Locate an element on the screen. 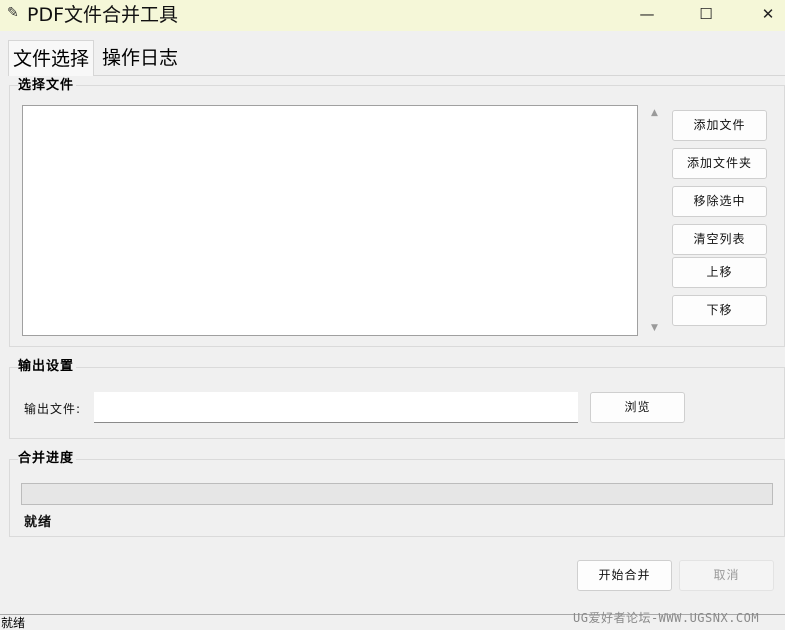 The image size is (785, 630). merge-progress-bar is located at coordinates (397, 494).